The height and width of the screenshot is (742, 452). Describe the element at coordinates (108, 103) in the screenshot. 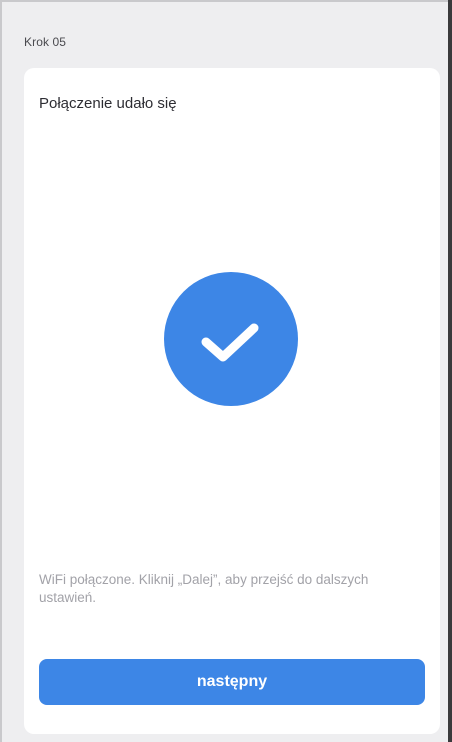

I see `page-title: Połączenie udało się` at that location.